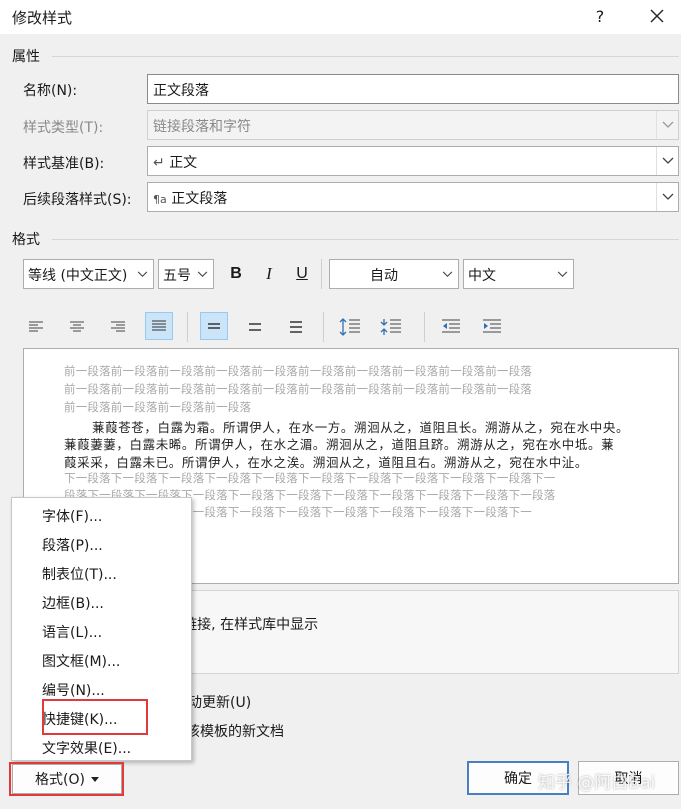  I want to click on next-style-label: 后续段落样式(S):, so click(77, 200).